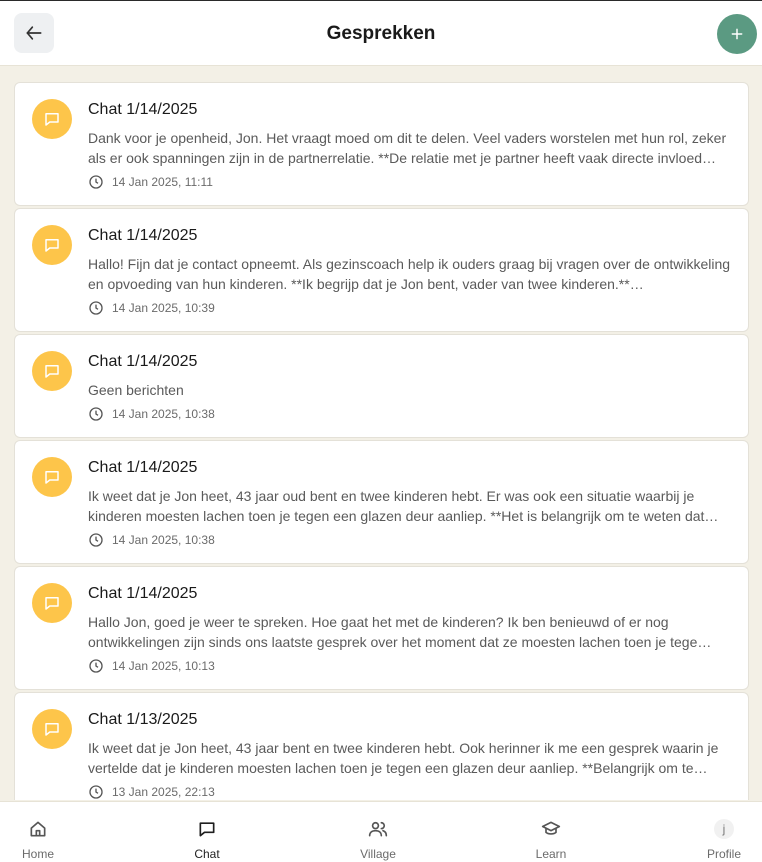 This screenshot has width=762, height=862. What do you see at coordinates (162, 182) in the screenshot?
I see `timestamp-text: 14 Jan 2025, 11:11` at bounding box center [162, 182].